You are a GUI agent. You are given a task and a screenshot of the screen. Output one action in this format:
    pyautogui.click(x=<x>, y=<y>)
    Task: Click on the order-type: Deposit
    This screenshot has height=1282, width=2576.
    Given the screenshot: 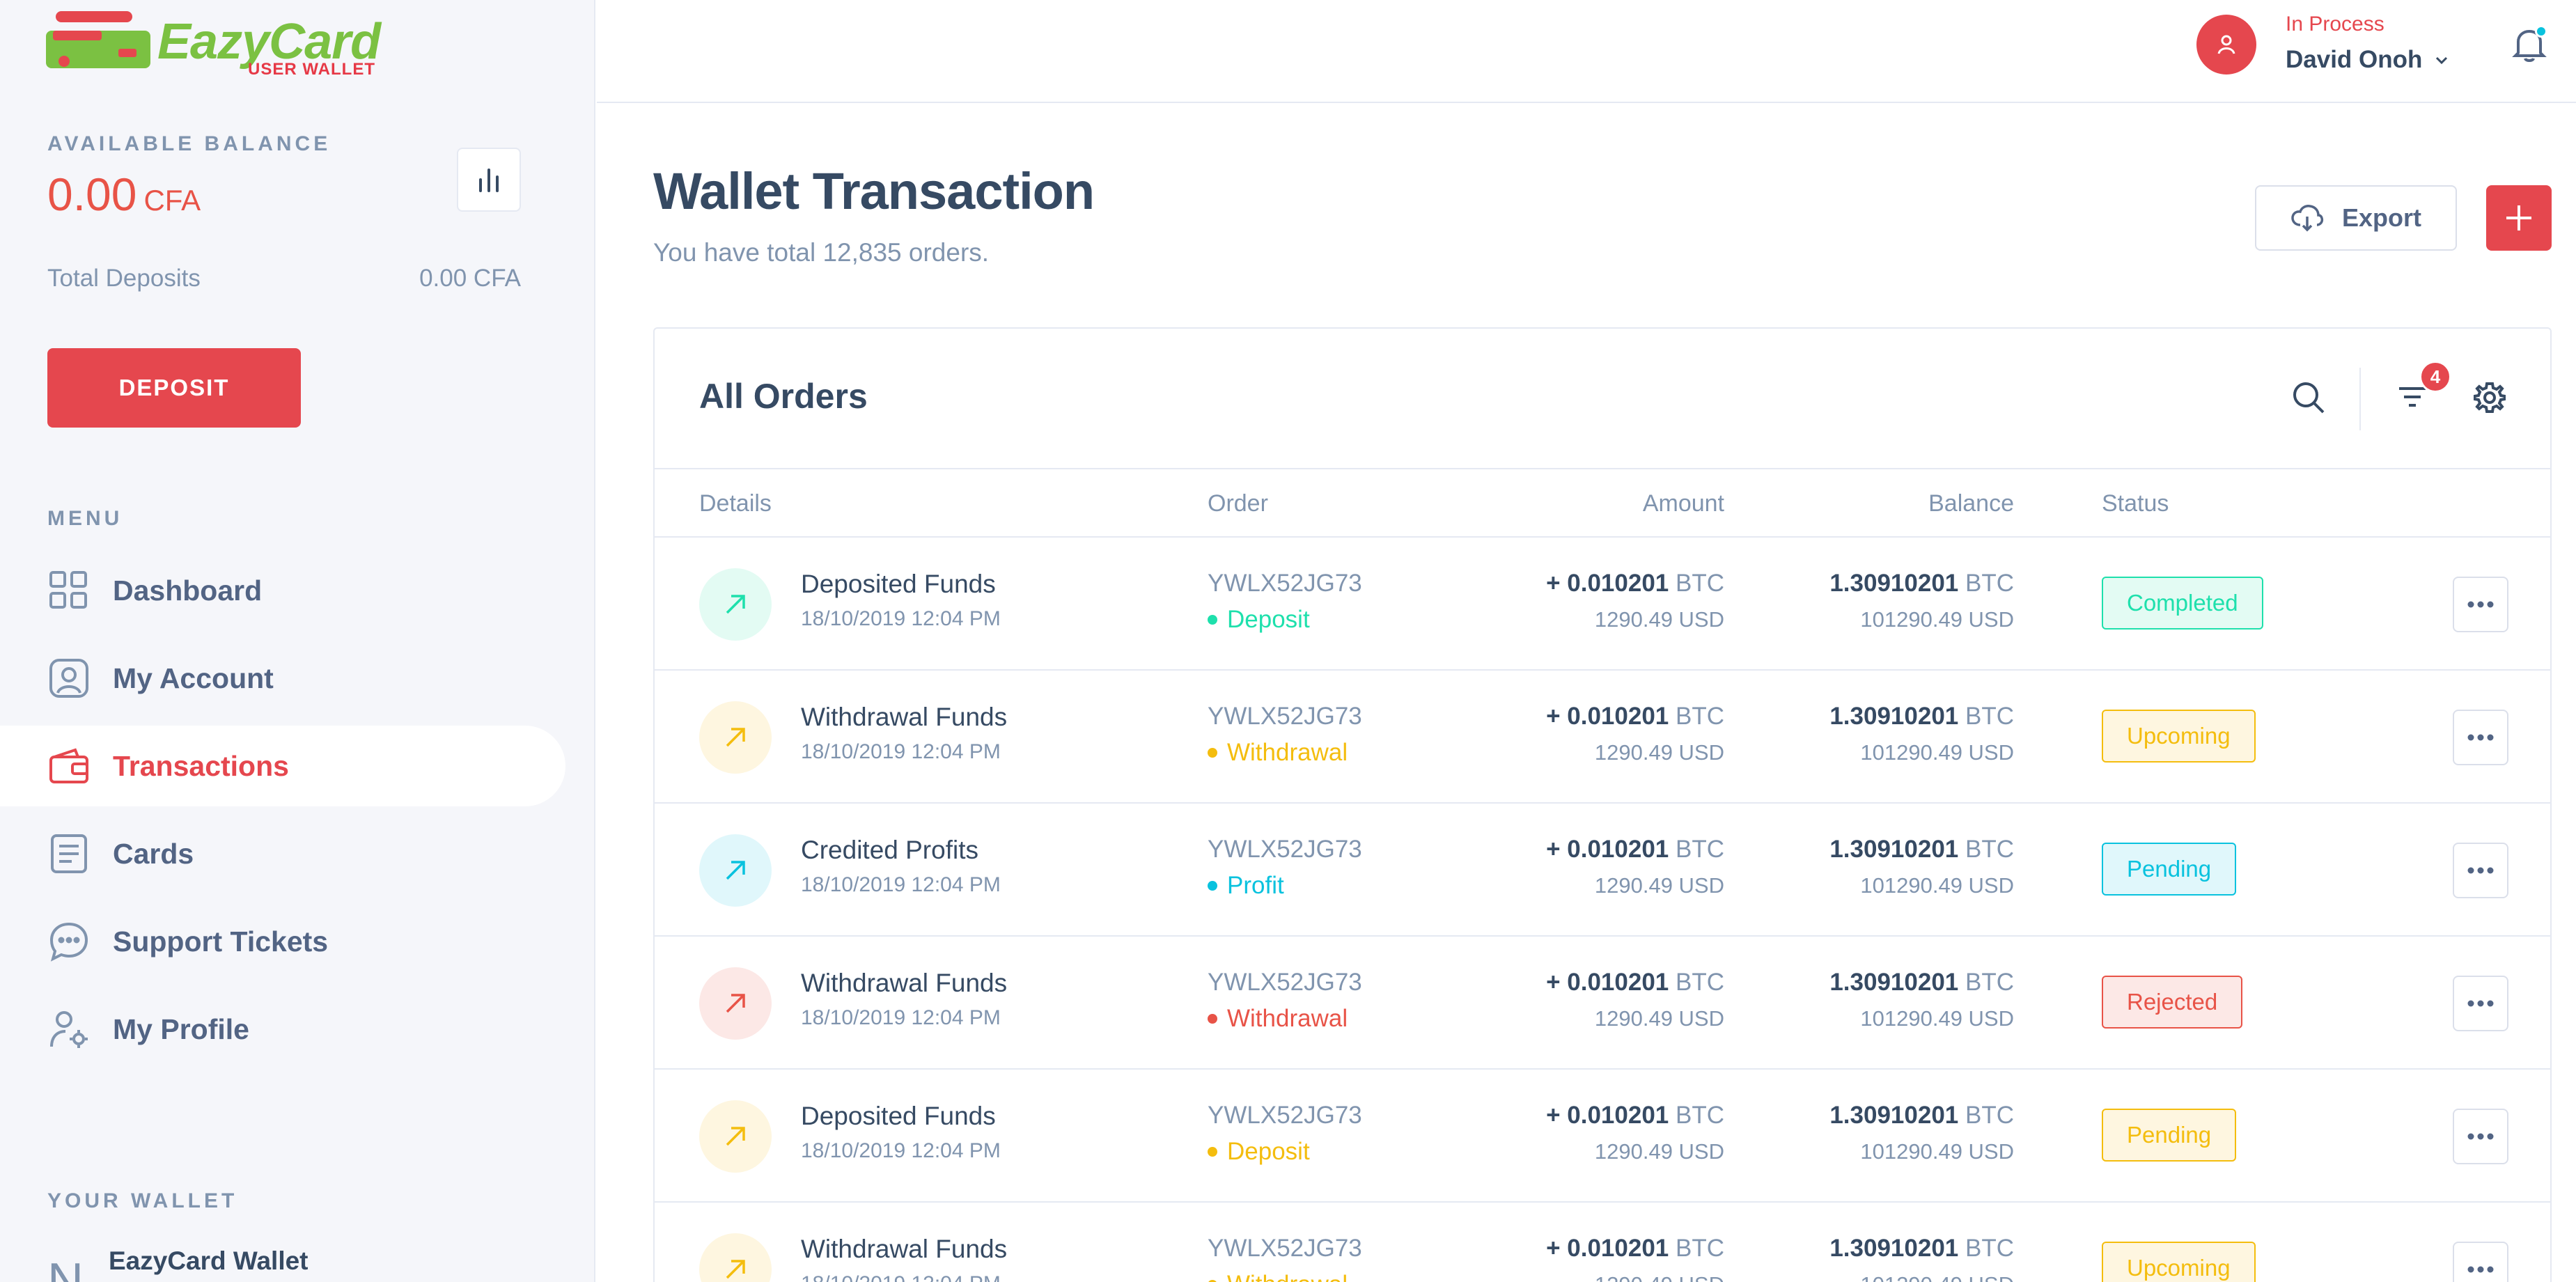 What is the action you would take?
    pyautogui.click(x=1259, y=1152)
    